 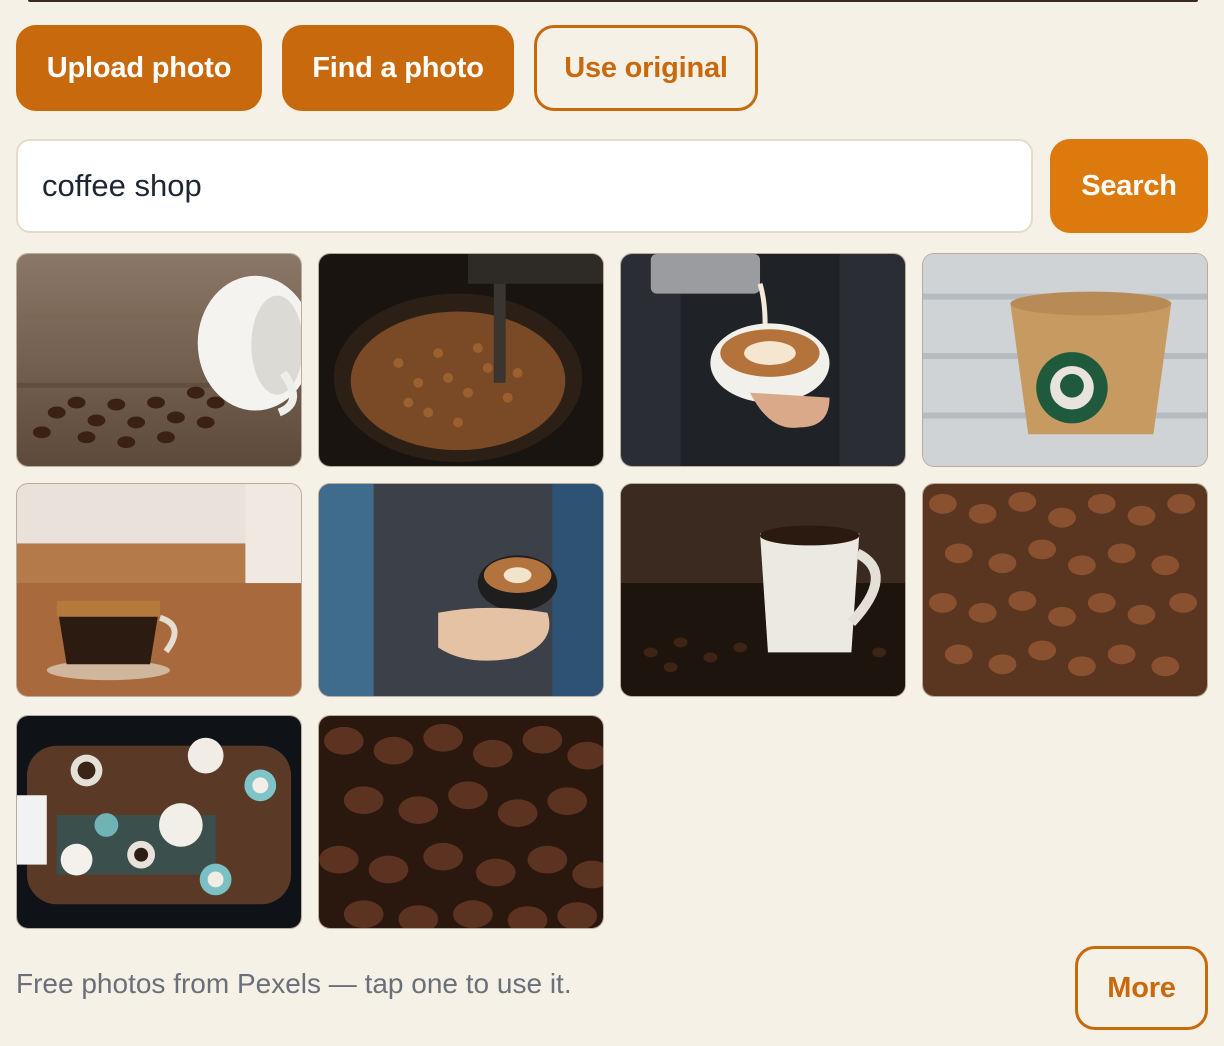 What do you see at coordinates (159, 822) in the screenshot?
I see `photo-cafe-table-overhead` at bounding box center [159, 822].